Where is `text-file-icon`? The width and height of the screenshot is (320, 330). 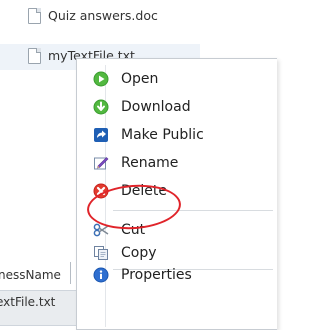
text-file-icon is located at coordinates (34, 56).